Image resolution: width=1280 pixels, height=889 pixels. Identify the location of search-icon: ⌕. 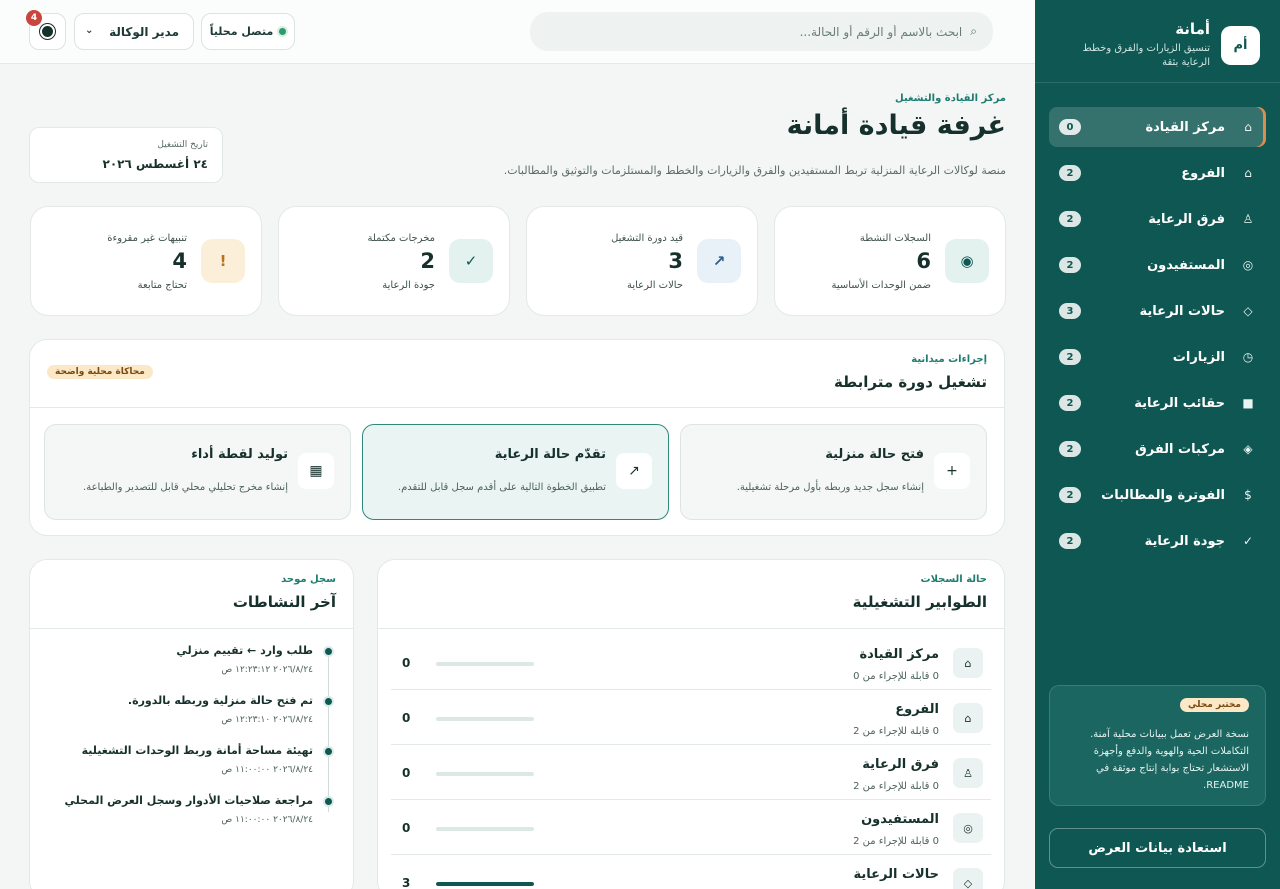
(973, 31).